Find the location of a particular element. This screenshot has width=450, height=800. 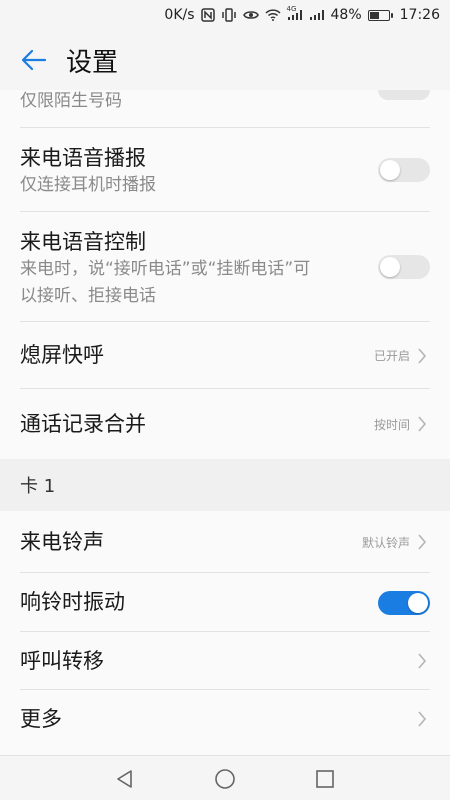

row-title: 更多 is located at coordinates (41, 719).